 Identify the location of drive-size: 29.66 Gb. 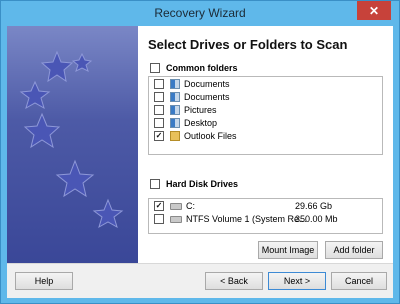
(314, 205).